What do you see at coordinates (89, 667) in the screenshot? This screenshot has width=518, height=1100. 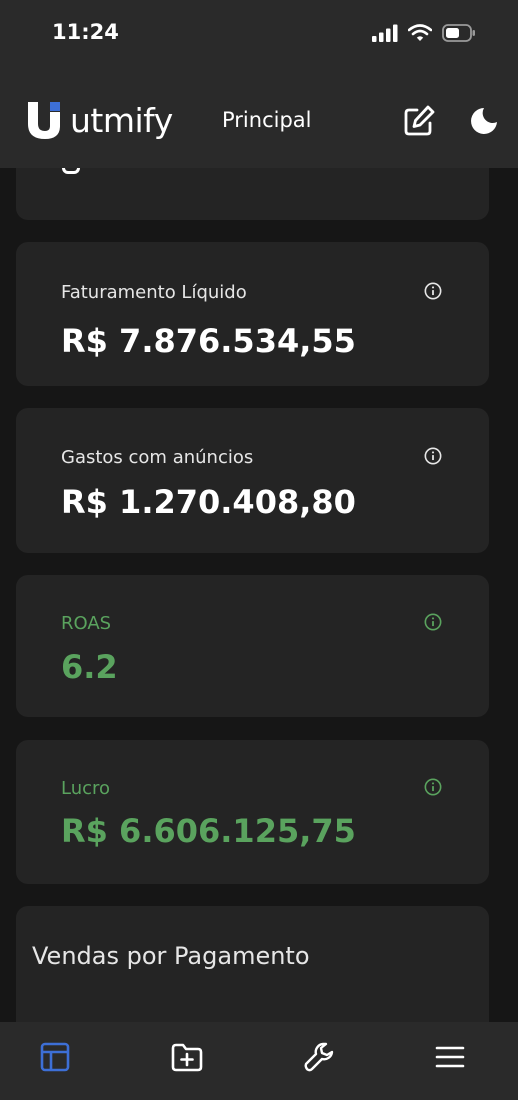 I see `card-value: 6.2` at bounding box center [89, 667].